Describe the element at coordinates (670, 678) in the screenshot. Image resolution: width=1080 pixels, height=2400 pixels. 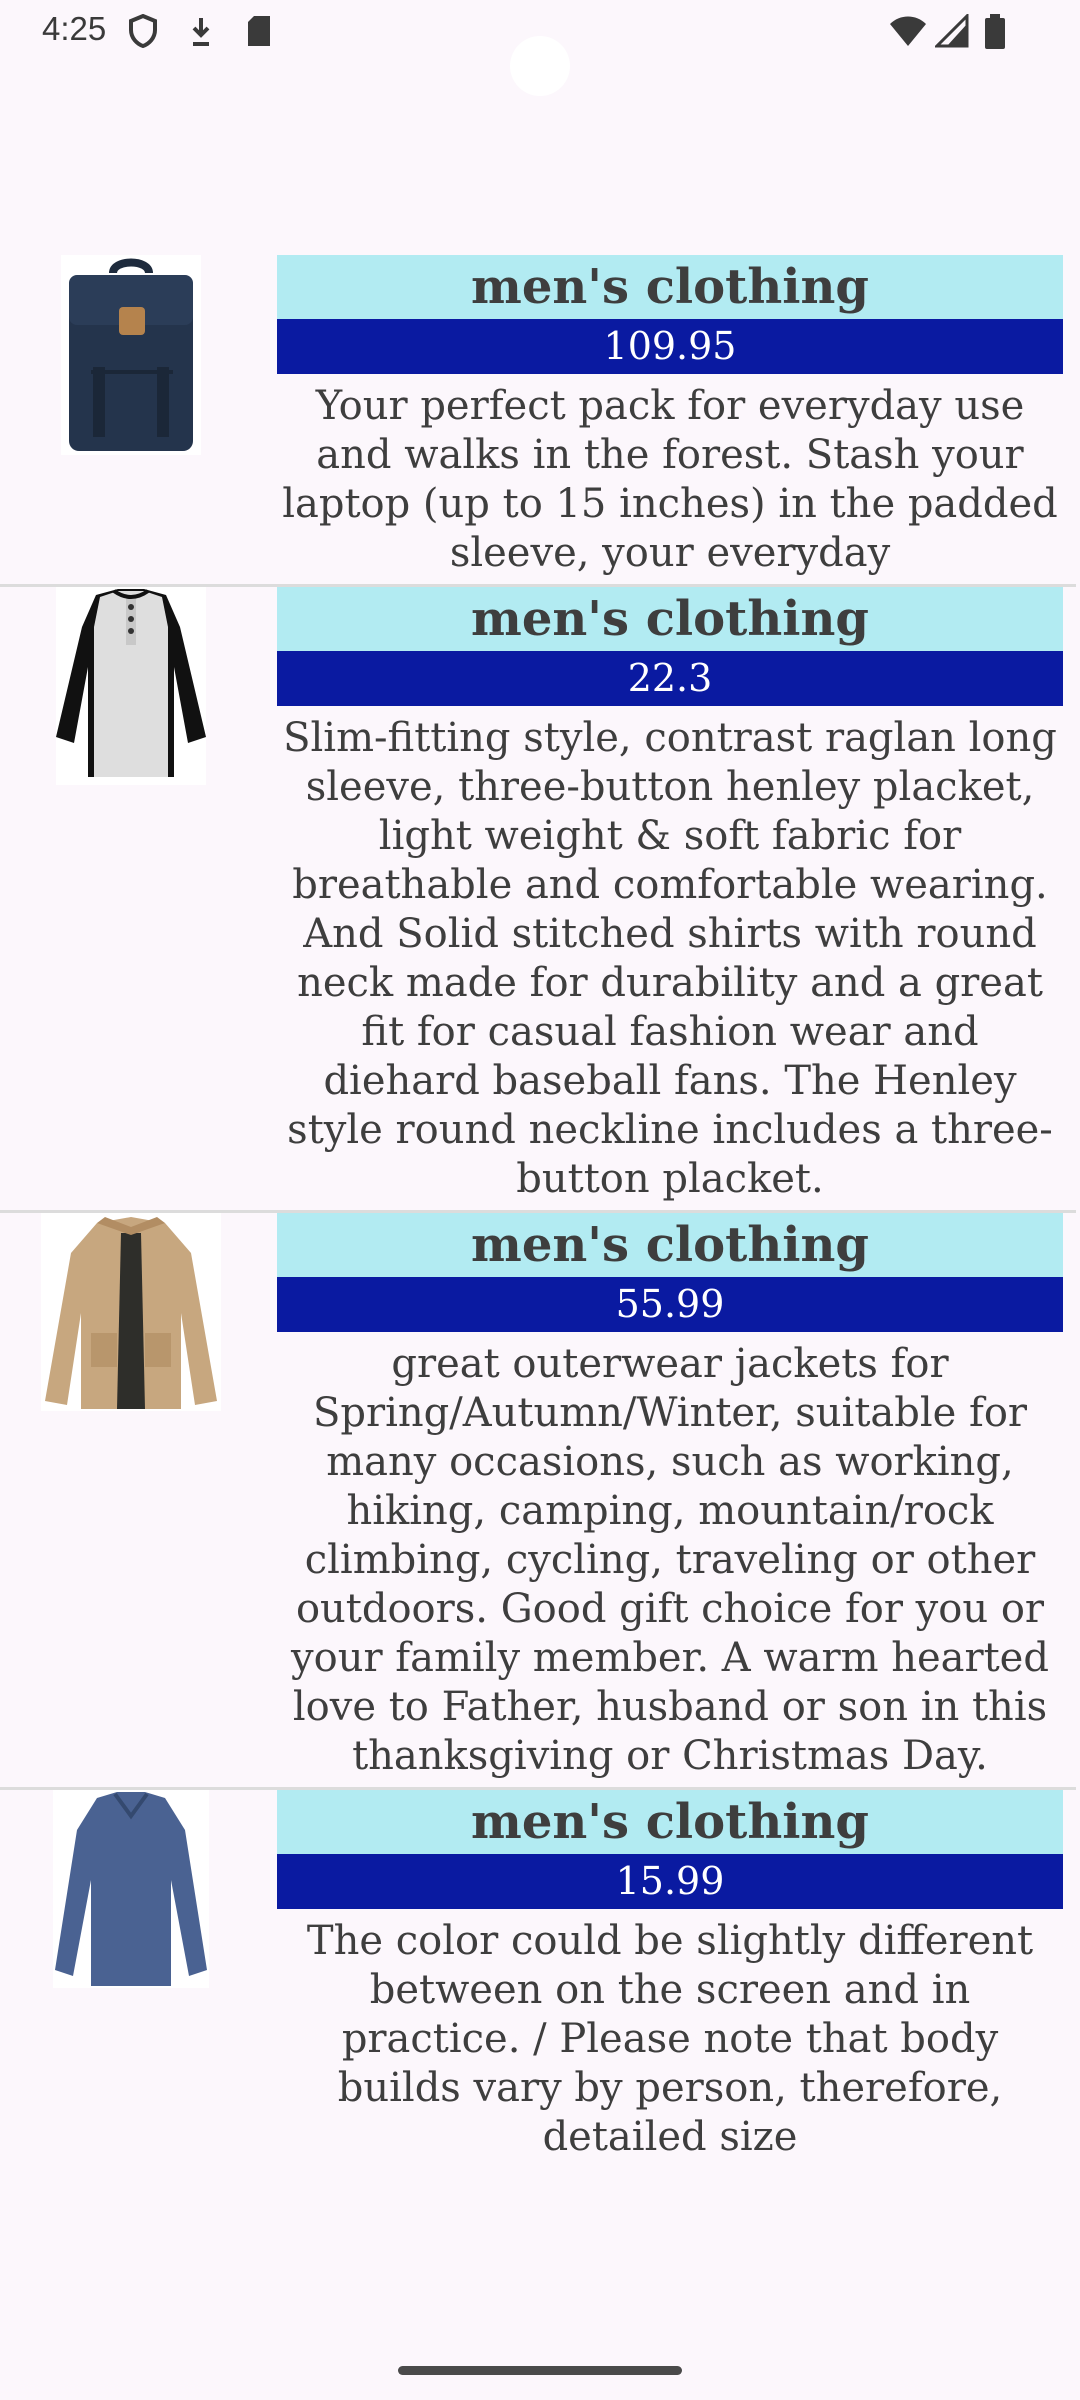
I see `product-price: 22.3` at that location.